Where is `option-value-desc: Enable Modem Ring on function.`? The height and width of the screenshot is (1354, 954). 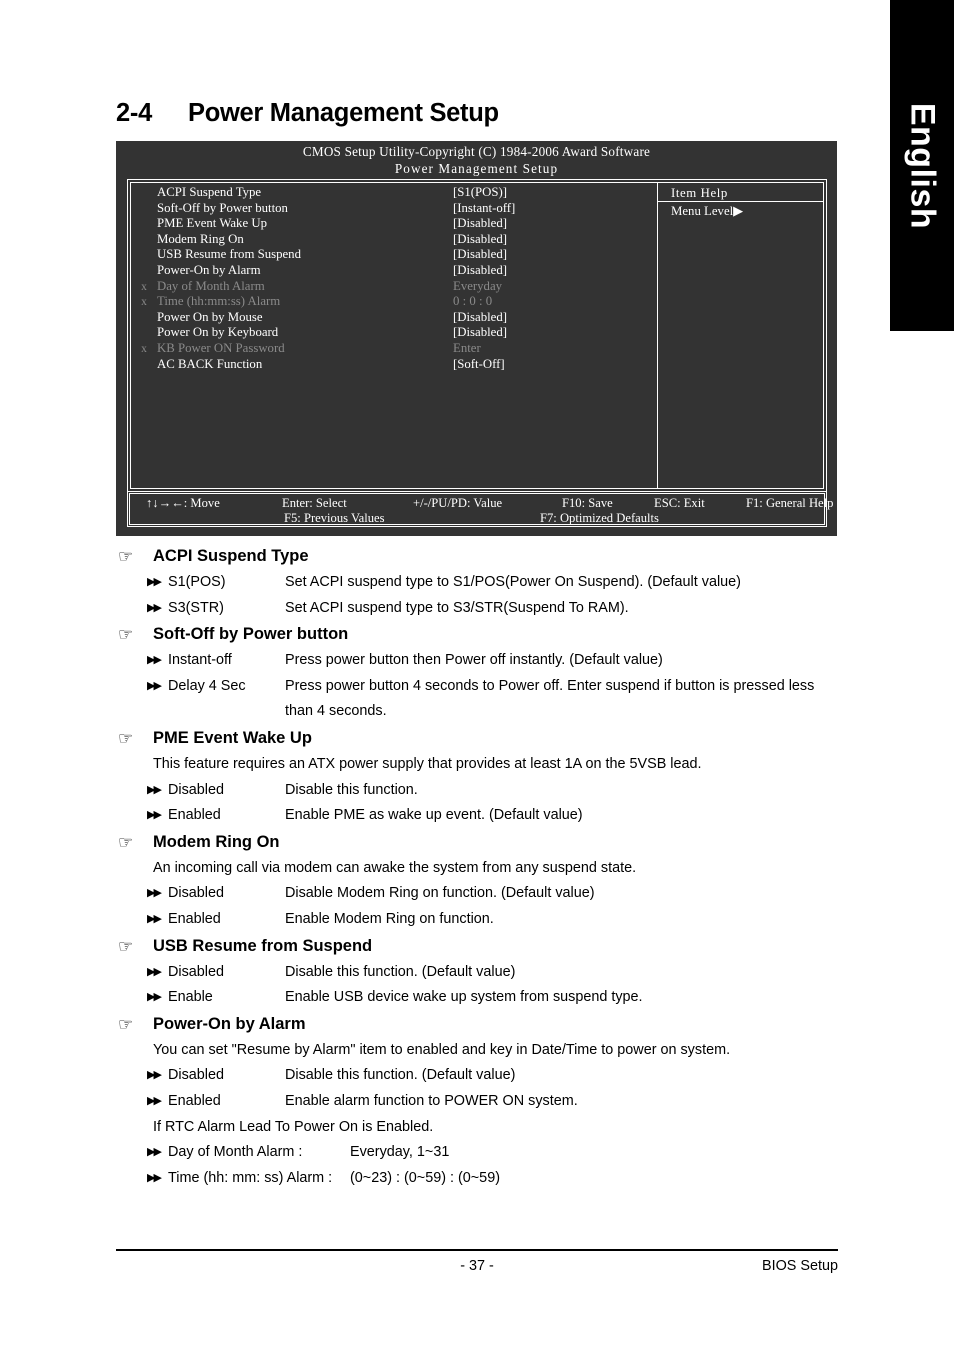
option-value-desc: Enable Modem Ring on function. is located at coordinates (389, 918).